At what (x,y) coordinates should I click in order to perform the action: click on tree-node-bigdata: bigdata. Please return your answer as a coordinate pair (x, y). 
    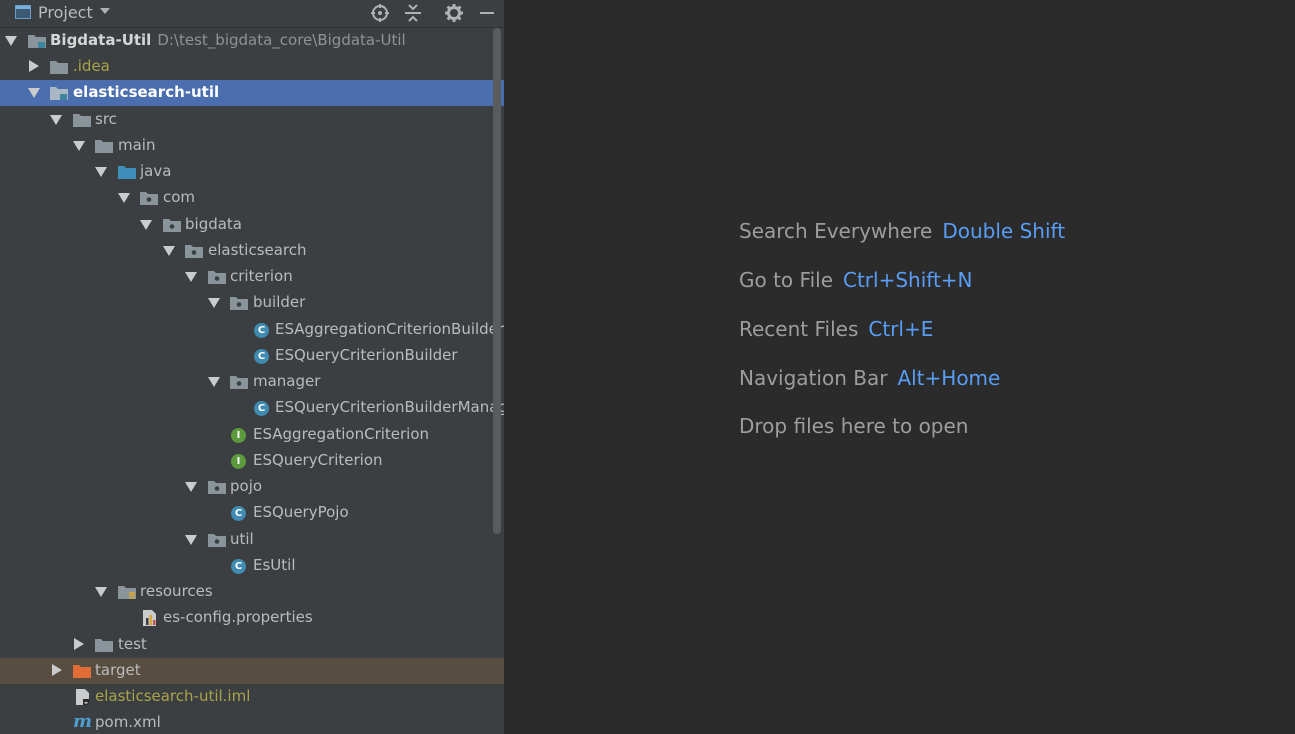
    Looking at the image, I should click on (252, 225).